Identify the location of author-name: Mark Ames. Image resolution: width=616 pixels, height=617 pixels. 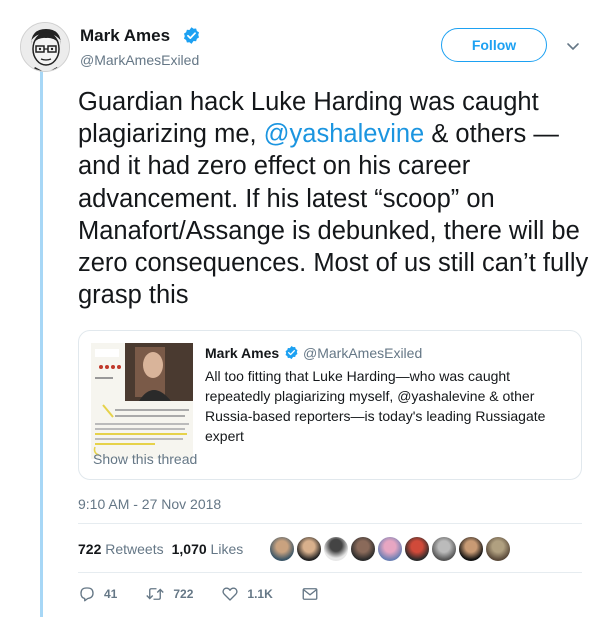
(125, 36).